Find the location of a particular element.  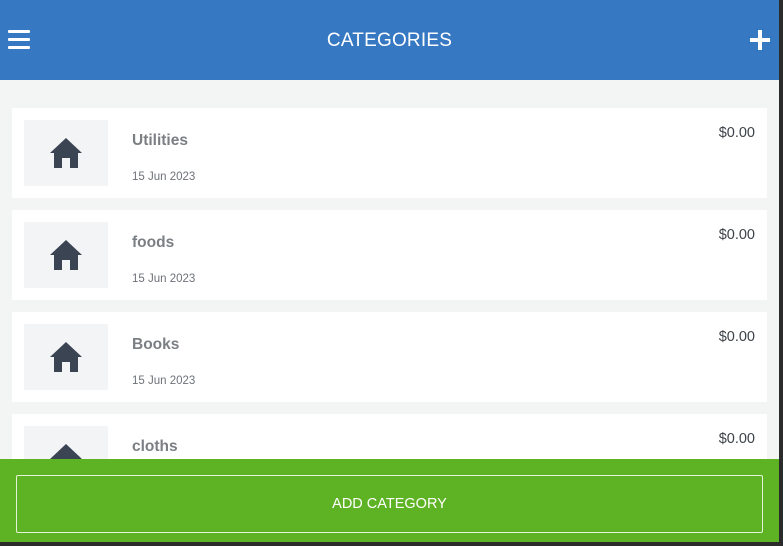

category-name: Books is located at coordinates (156, 344).